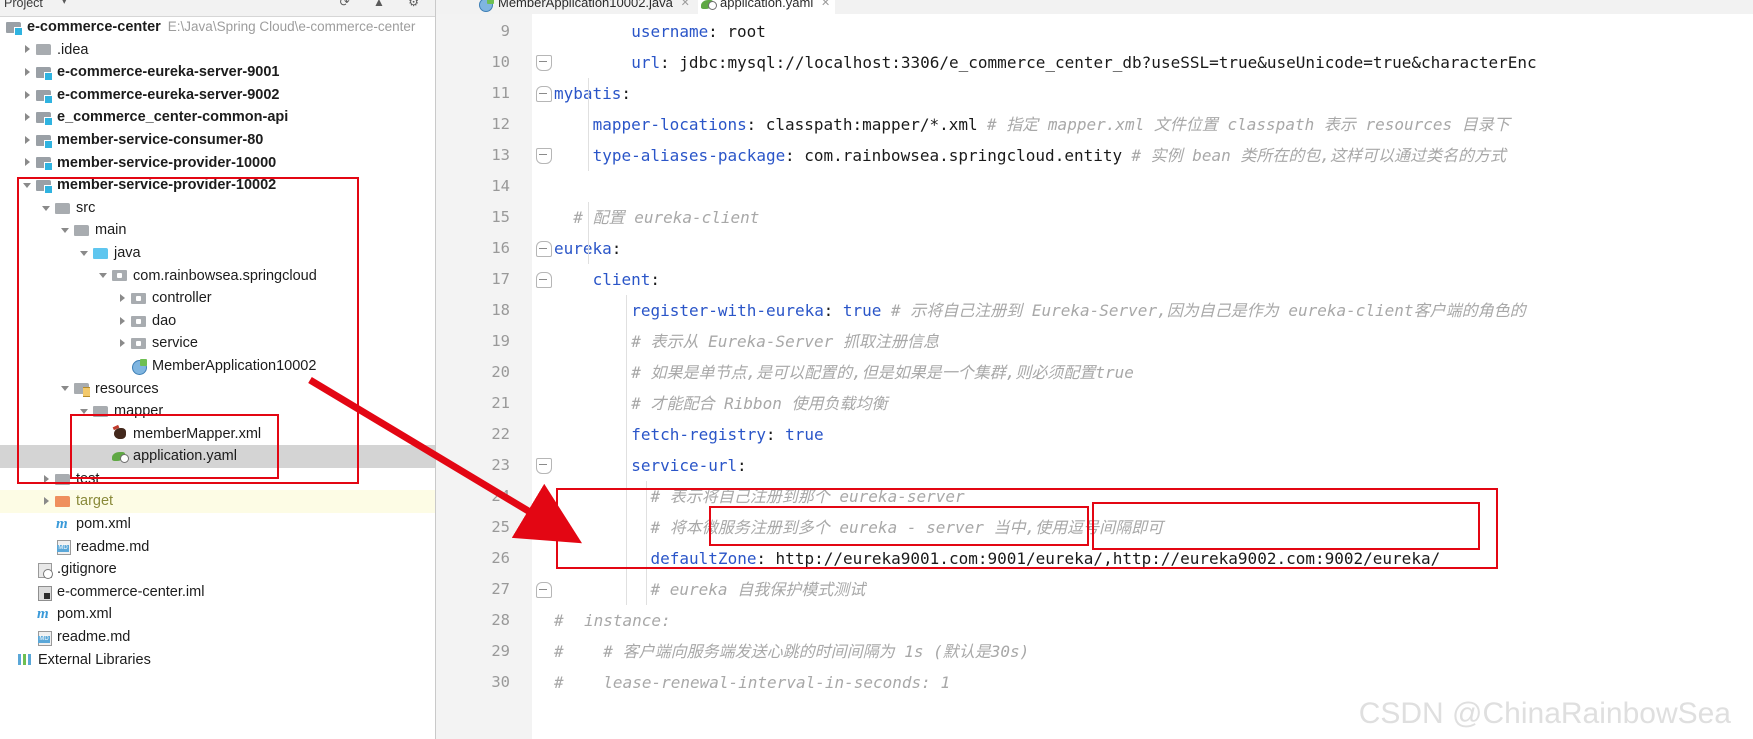 This screenshot has height=739, width=1753. What do you see at coordinates (64, 3) in the screenshot?
I see `chevron-down-icon: ▾` at bounding box center [64, 3].